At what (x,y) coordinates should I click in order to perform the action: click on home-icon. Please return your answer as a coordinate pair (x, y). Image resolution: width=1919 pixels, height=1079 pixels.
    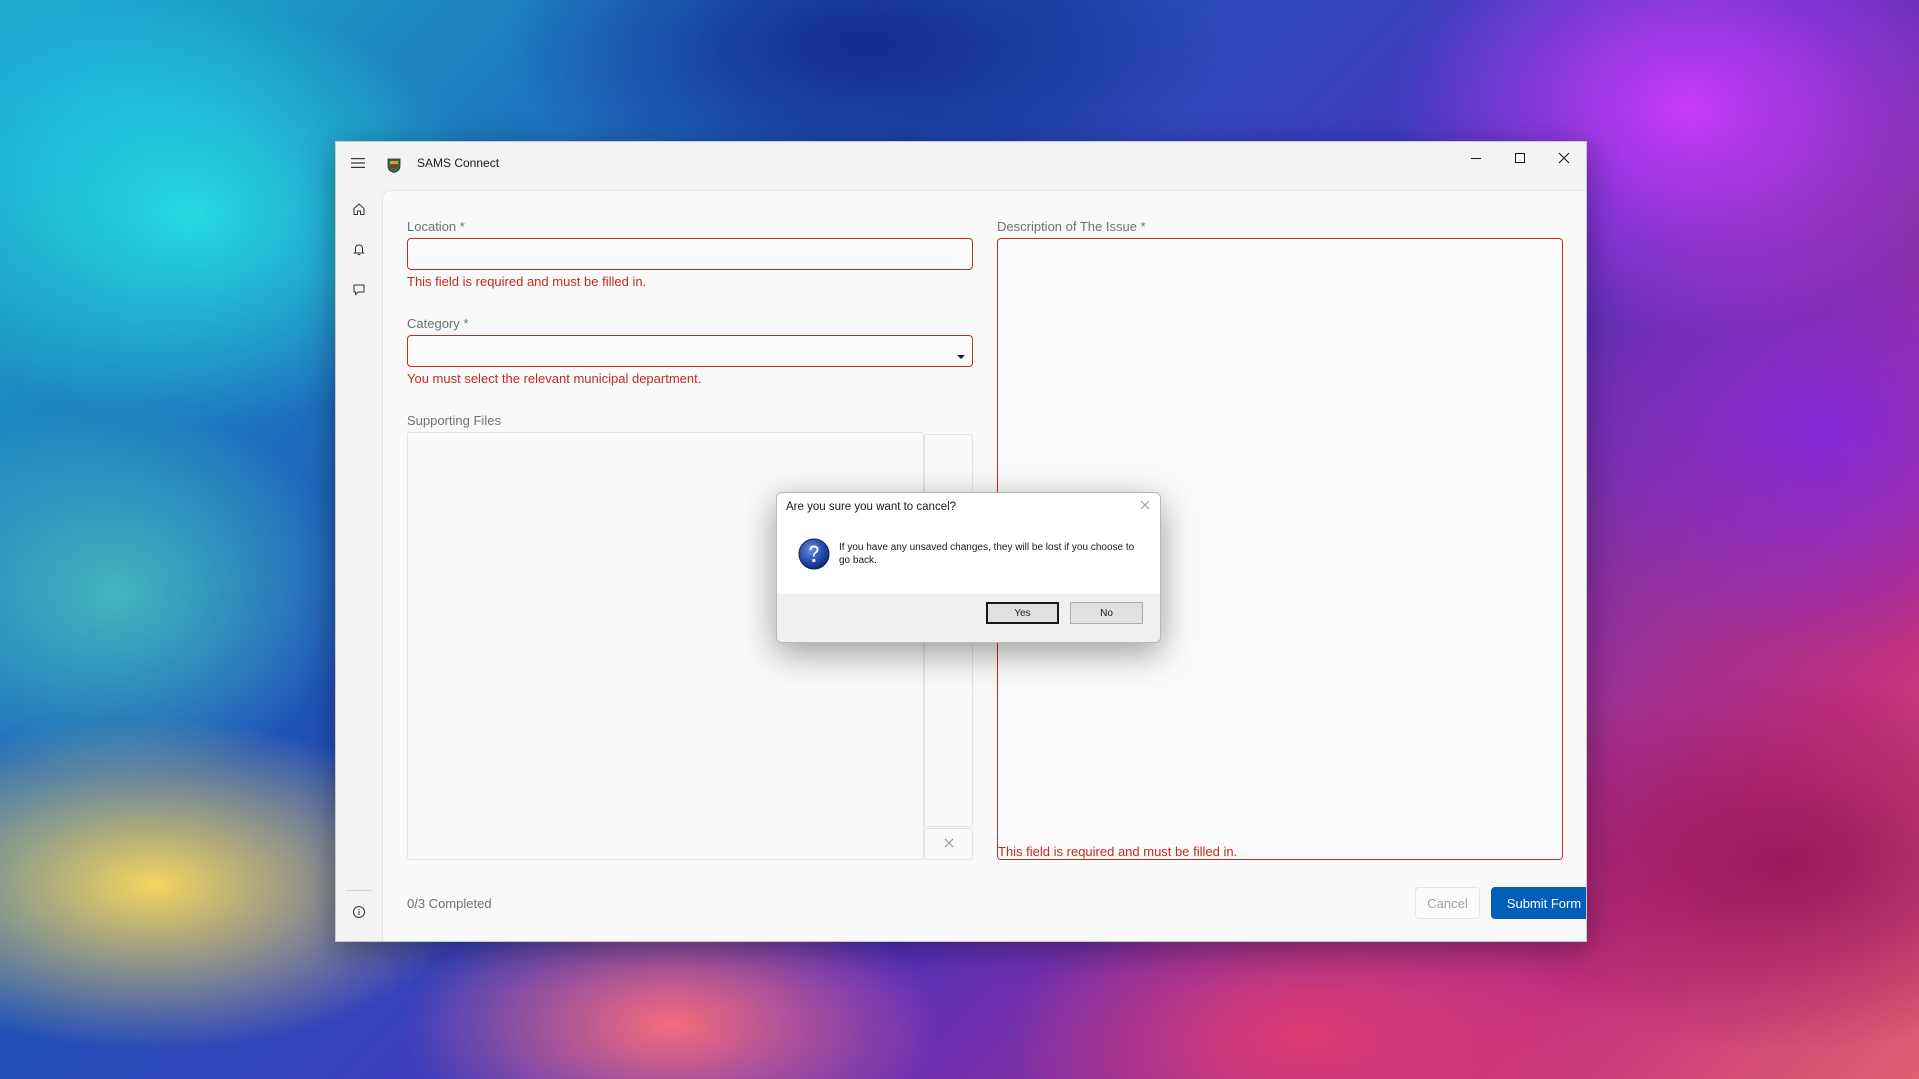
    Looking at the image, I should click on (359, 211).